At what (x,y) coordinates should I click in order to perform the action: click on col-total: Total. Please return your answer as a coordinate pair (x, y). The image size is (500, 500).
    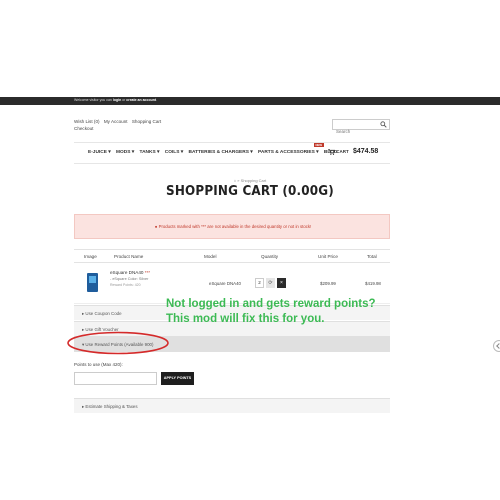
    Looking at the image, I should click on (372, 256).